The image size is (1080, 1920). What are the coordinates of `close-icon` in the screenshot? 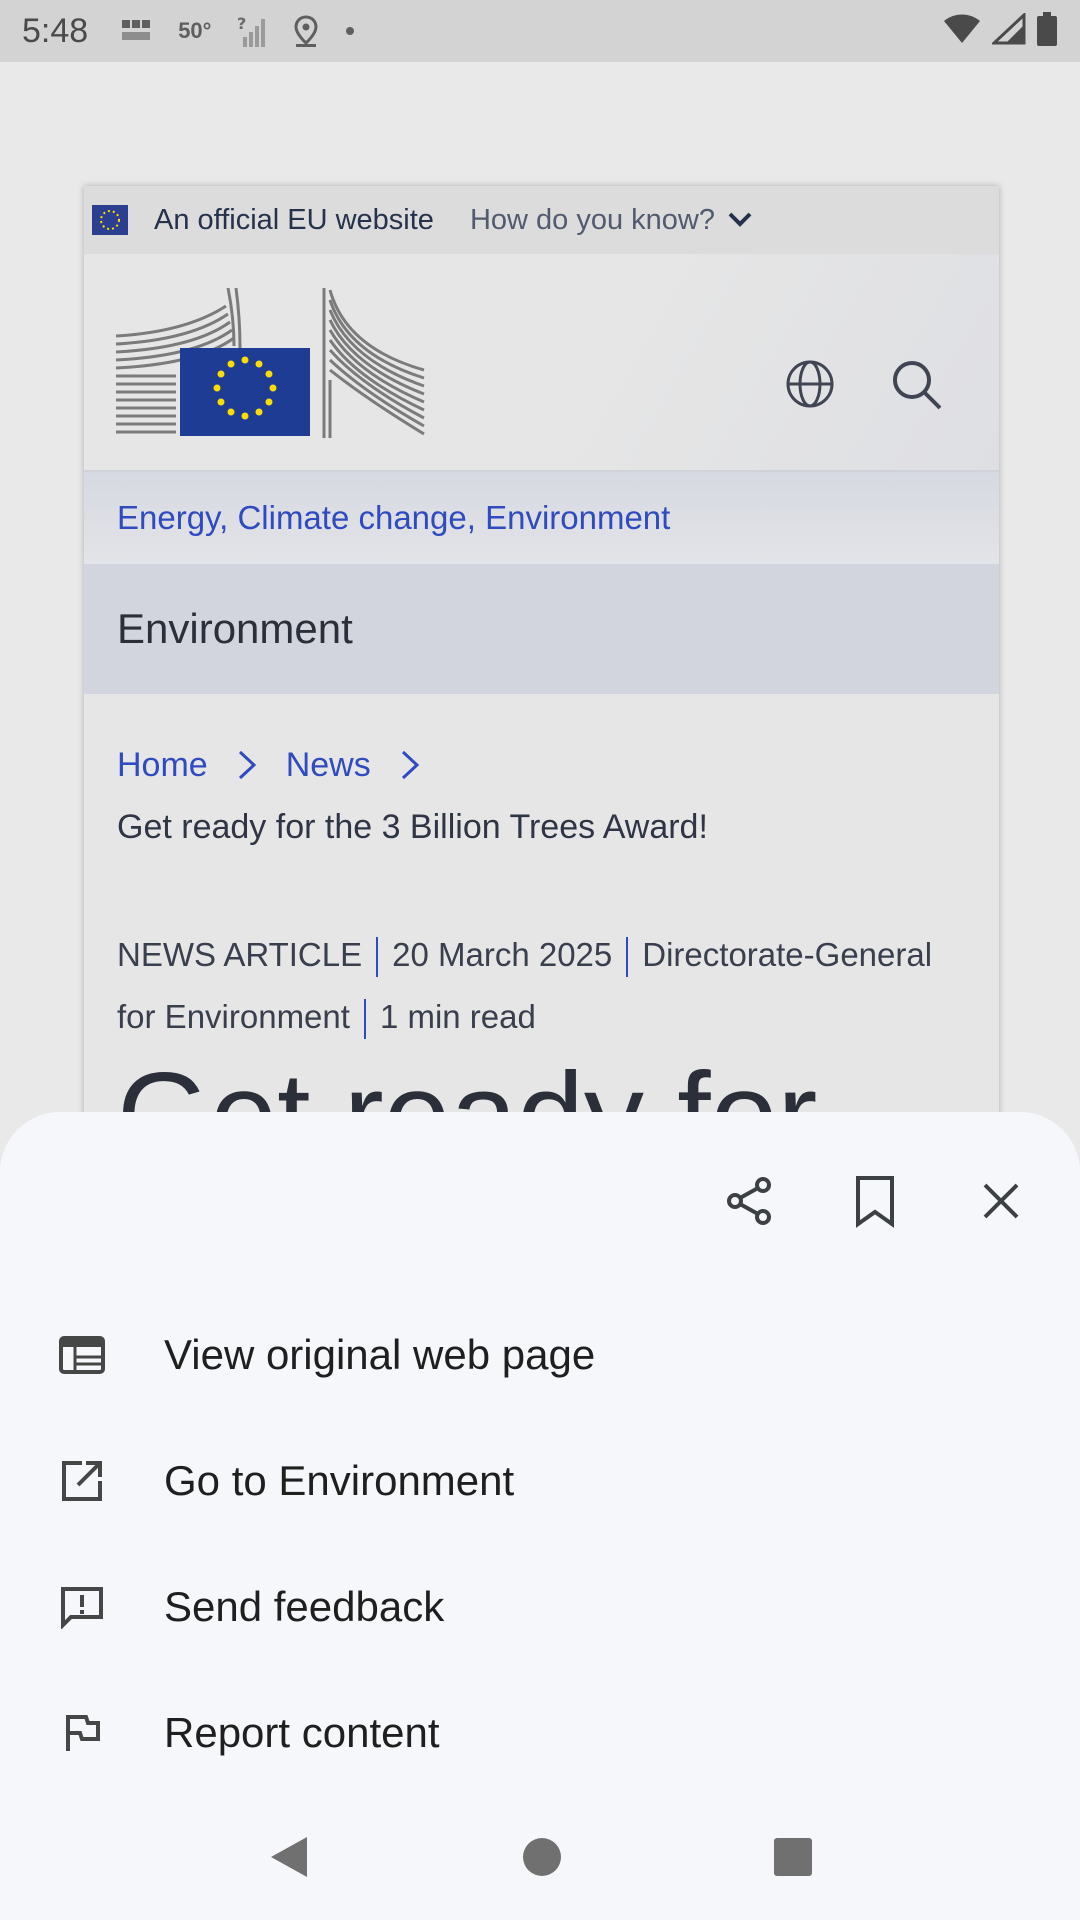 It's located at (1001, 1201).